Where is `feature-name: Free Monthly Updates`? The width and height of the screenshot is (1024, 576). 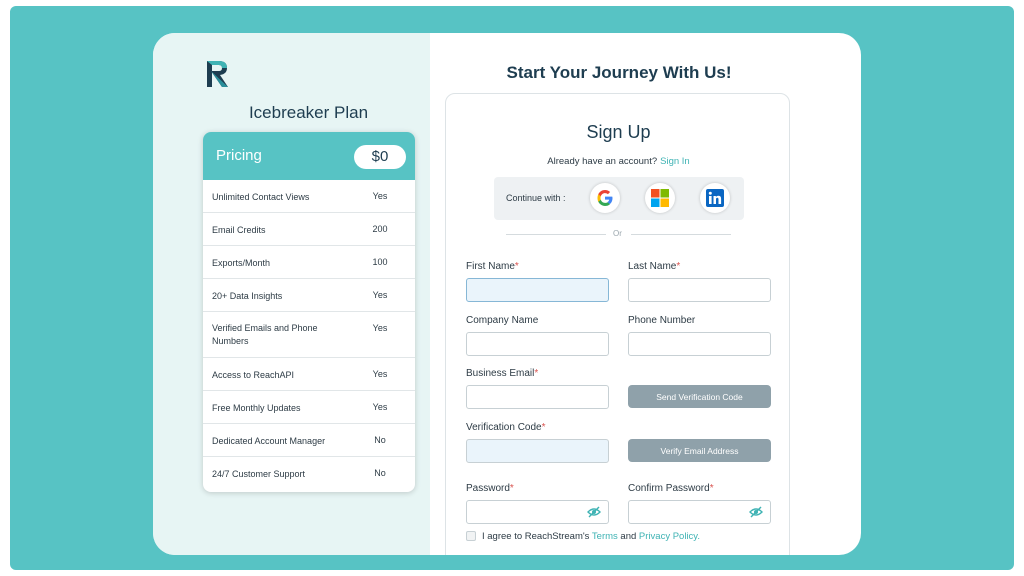 feature-name: Free Monthly Updates is located at coordinates (256, 408).